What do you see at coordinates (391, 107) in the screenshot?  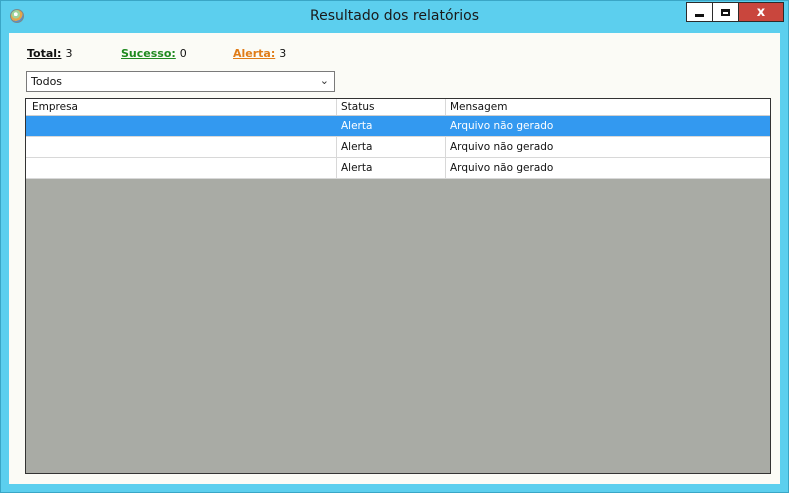 I see `column-header-status: Status` at bounding box center [391, 107].